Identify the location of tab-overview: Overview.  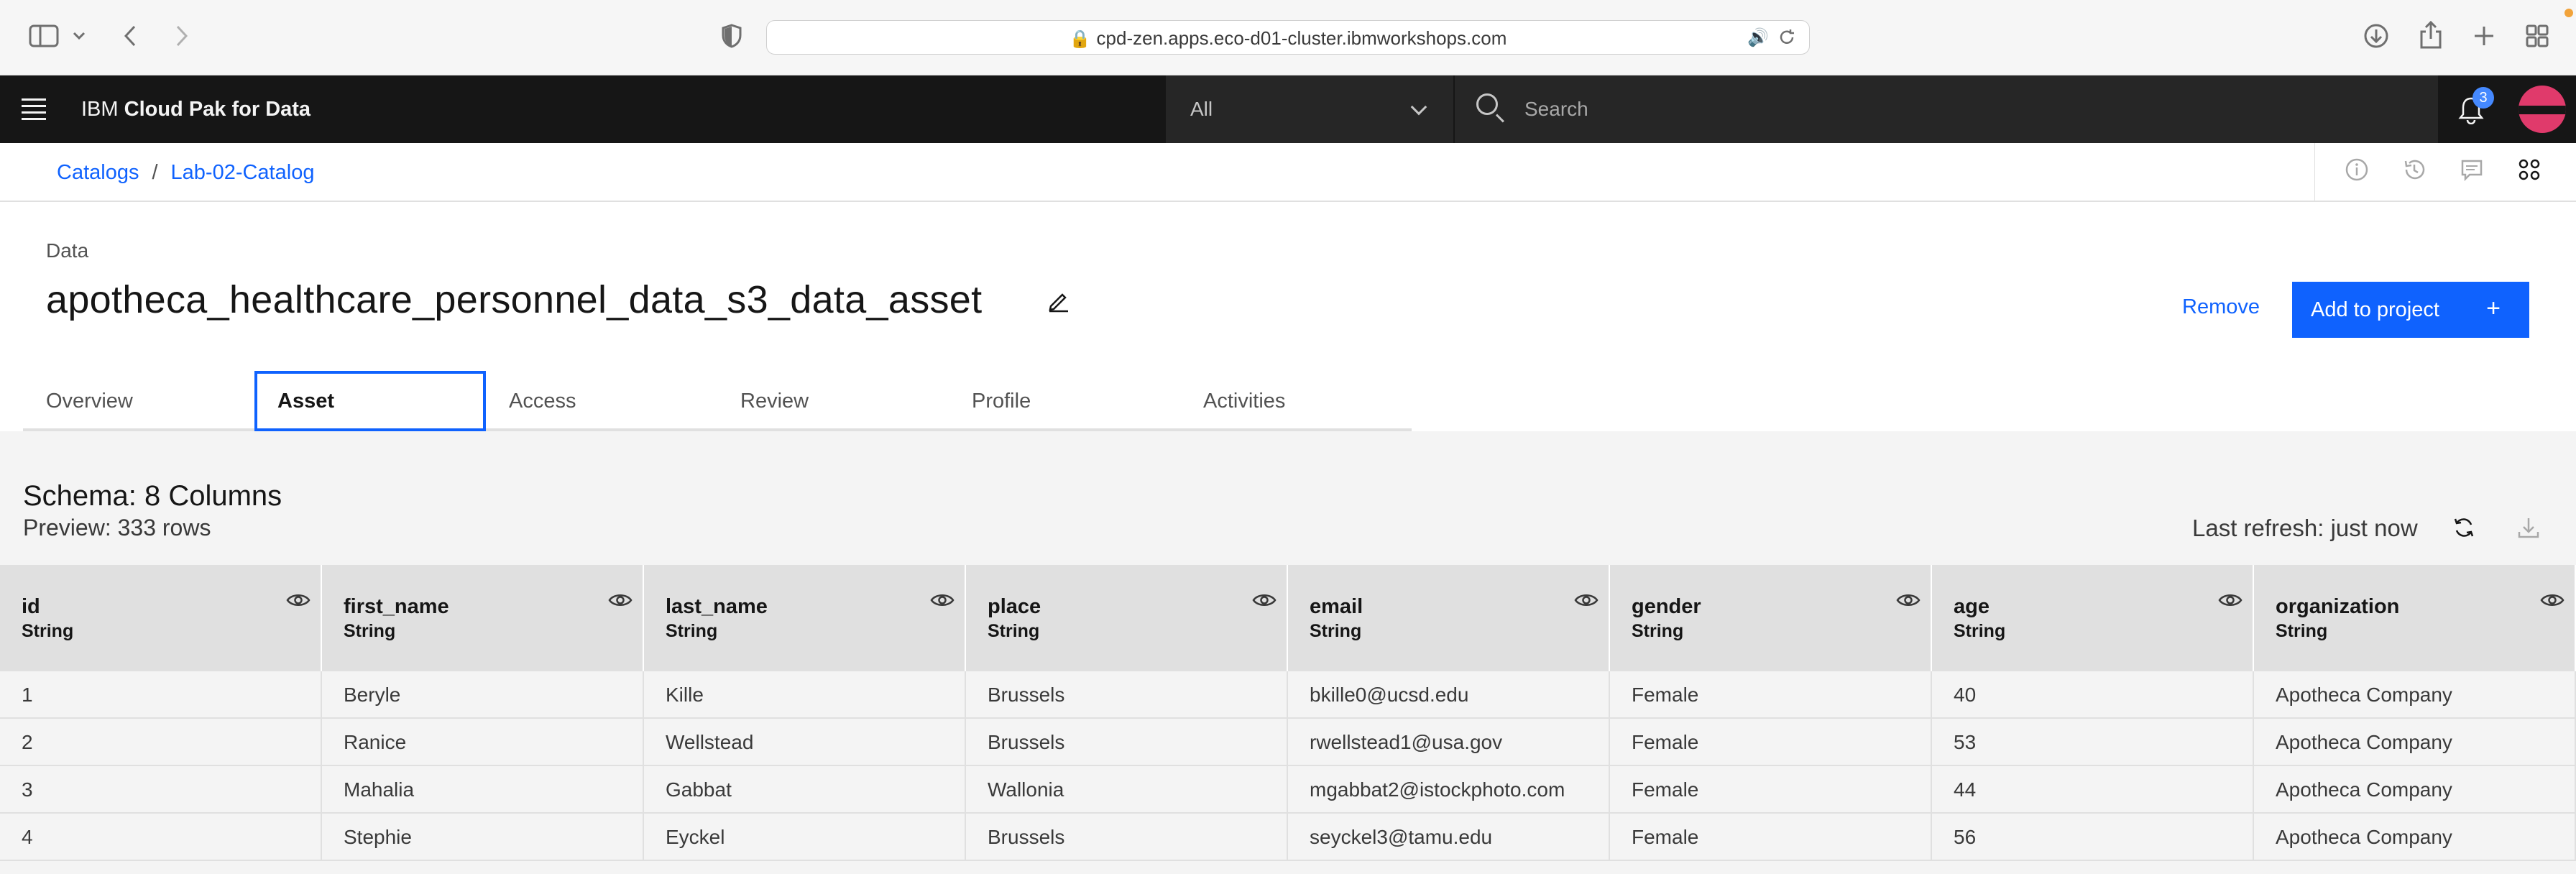
(138, 401).